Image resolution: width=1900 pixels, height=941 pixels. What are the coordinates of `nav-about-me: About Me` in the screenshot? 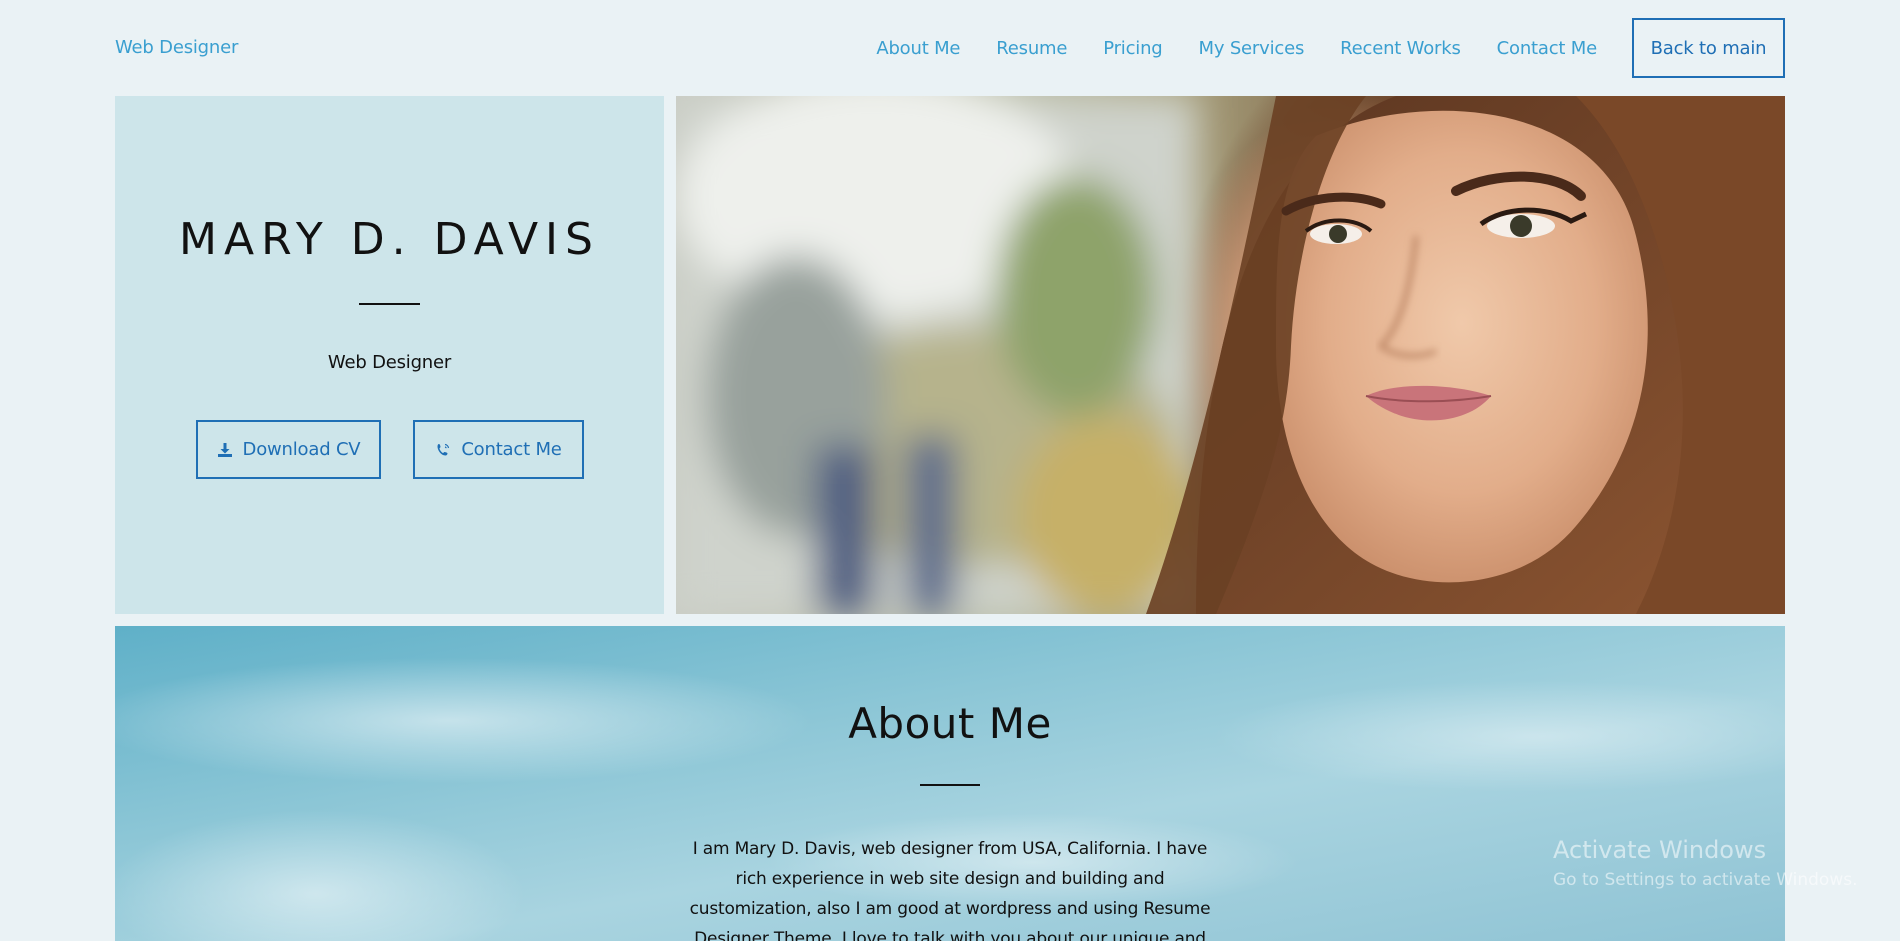 It's located at (918, 48).